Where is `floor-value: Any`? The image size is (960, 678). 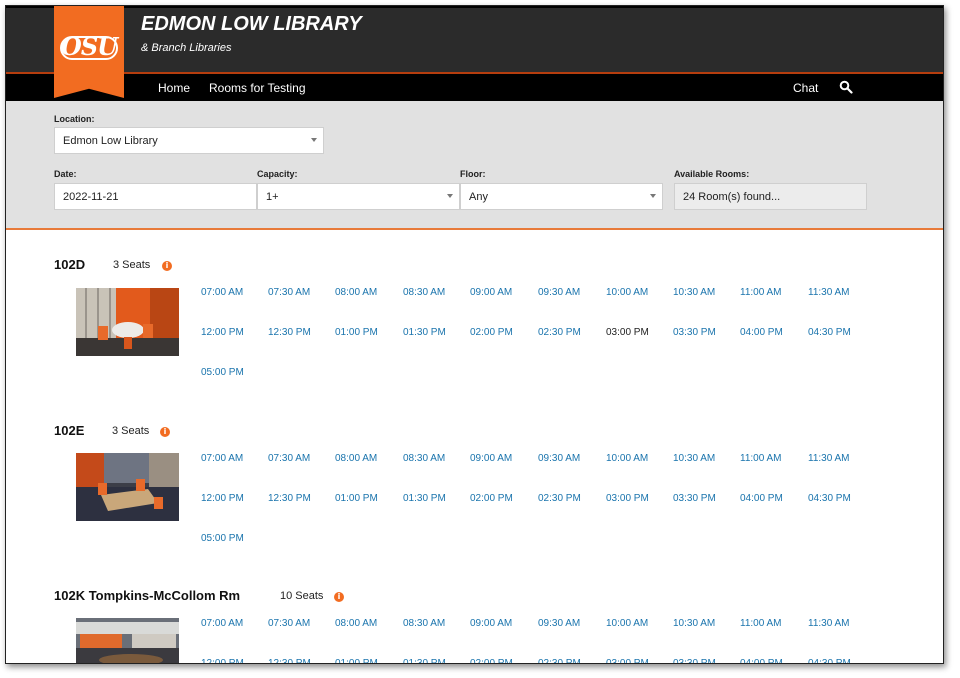
floor-value: Any is located at coordinates (478, 197).